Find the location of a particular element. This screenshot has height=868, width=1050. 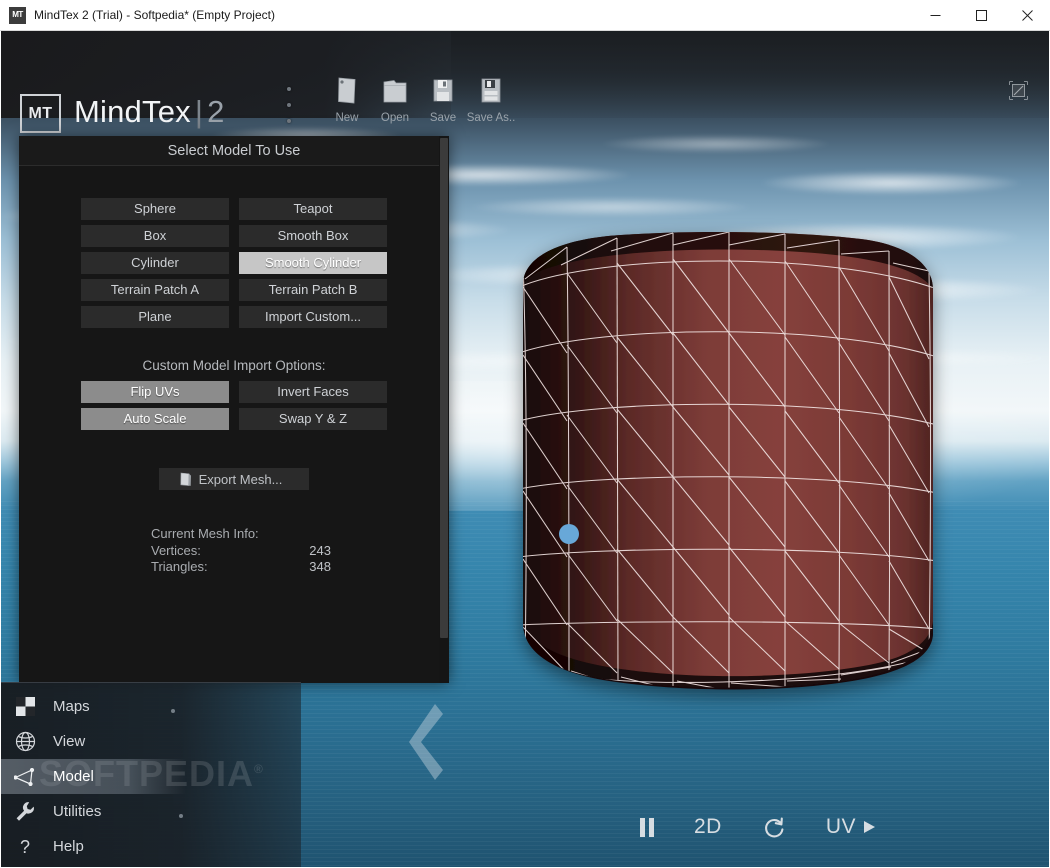

panel-scrollbar-thumb is located at coordinates (444, 388).